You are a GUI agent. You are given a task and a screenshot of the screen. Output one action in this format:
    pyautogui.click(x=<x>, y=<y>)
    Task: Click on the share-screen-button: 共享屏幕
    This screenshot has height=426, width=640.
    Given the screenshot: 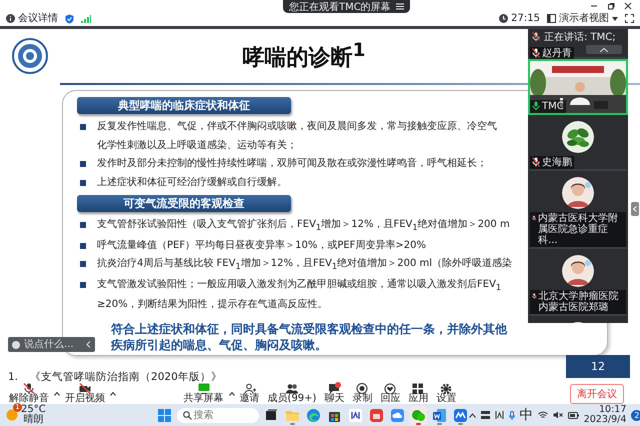 What is the action you would take?
    pyautogui.click(x=203, y=393)
    